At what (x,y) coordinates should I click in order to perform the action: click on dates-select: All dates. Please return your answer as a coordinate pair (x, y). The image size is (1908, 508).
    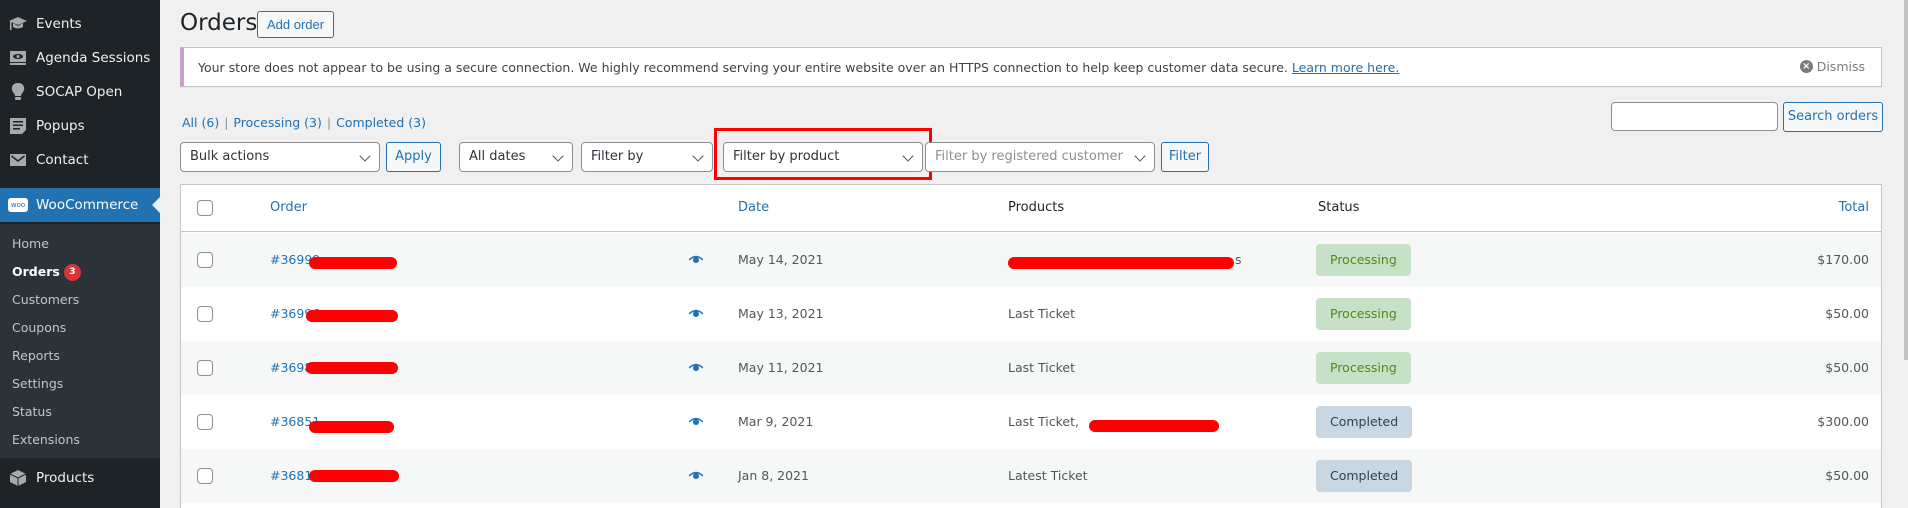
    Looking at the image, I should click on (516, 157).